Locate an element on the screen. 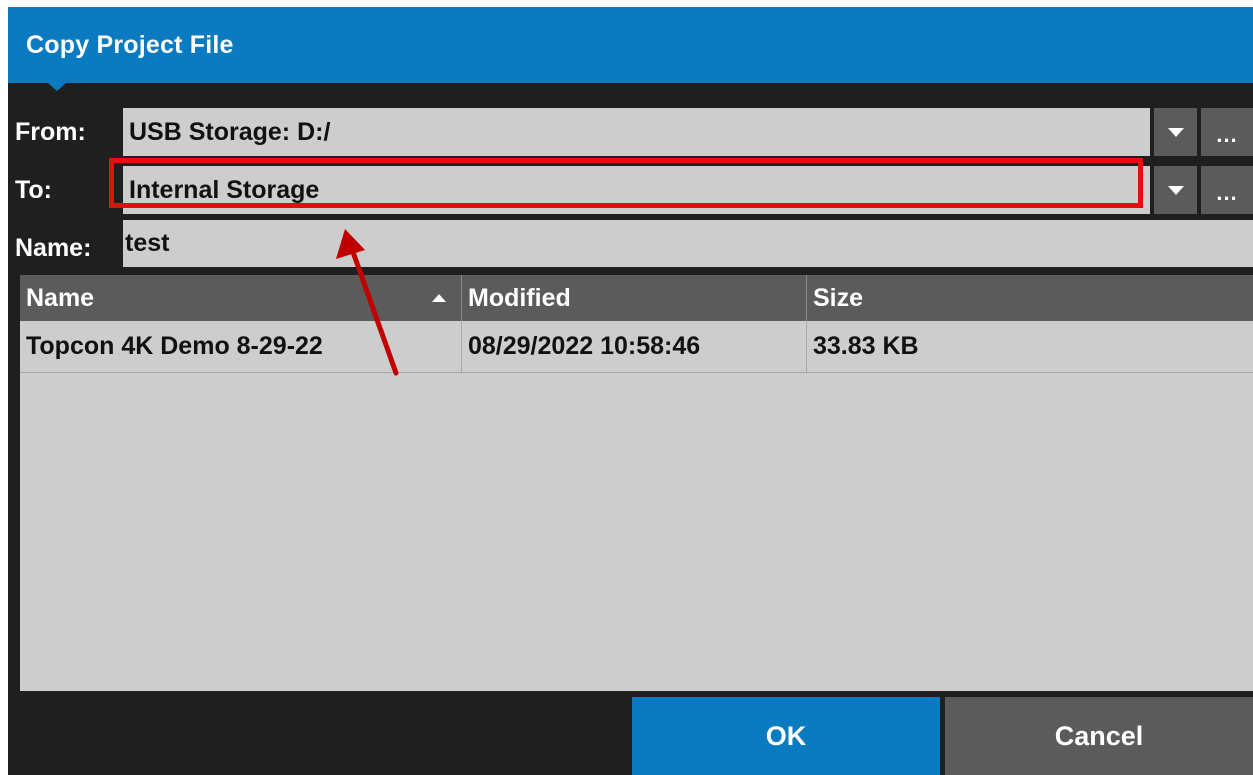  from-label: From: is located at coordinates (50, 132).